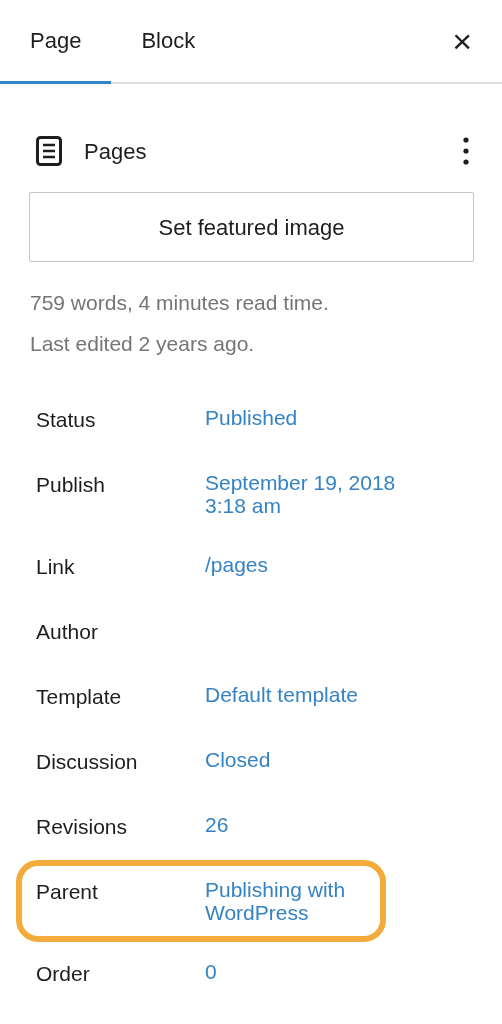  What do you see at coordinates (251, 227) in the screenshot?
I see `set-featured-image-button: Set featured image` at bounding box center [251, 227].